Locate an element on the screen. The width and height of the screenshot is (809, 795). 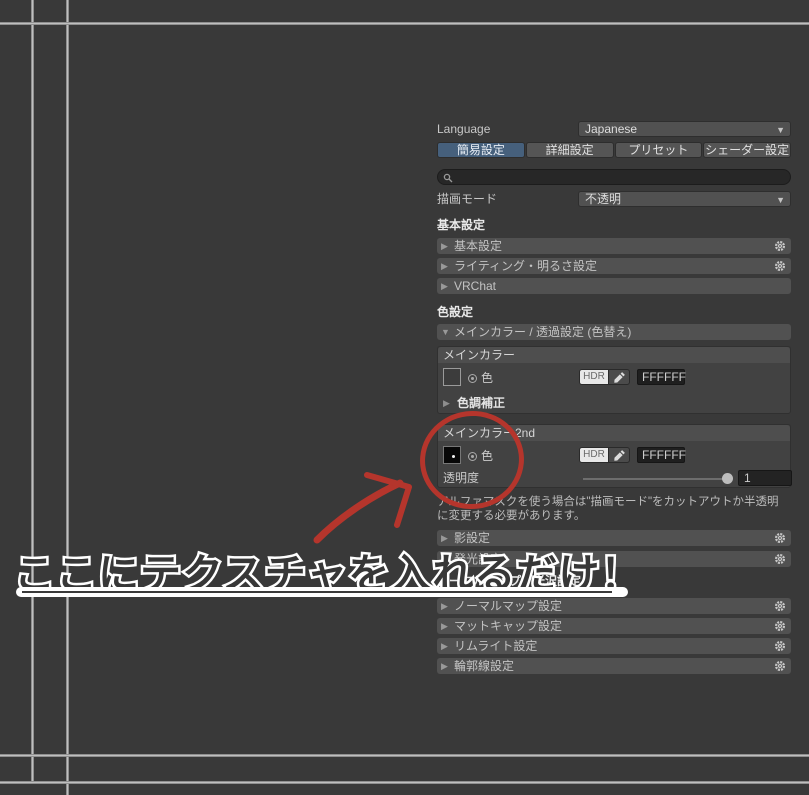
foldout-bar-normalmap-settings: ▶ ノーマルマップ設定 is located at coordinates (614, 606).